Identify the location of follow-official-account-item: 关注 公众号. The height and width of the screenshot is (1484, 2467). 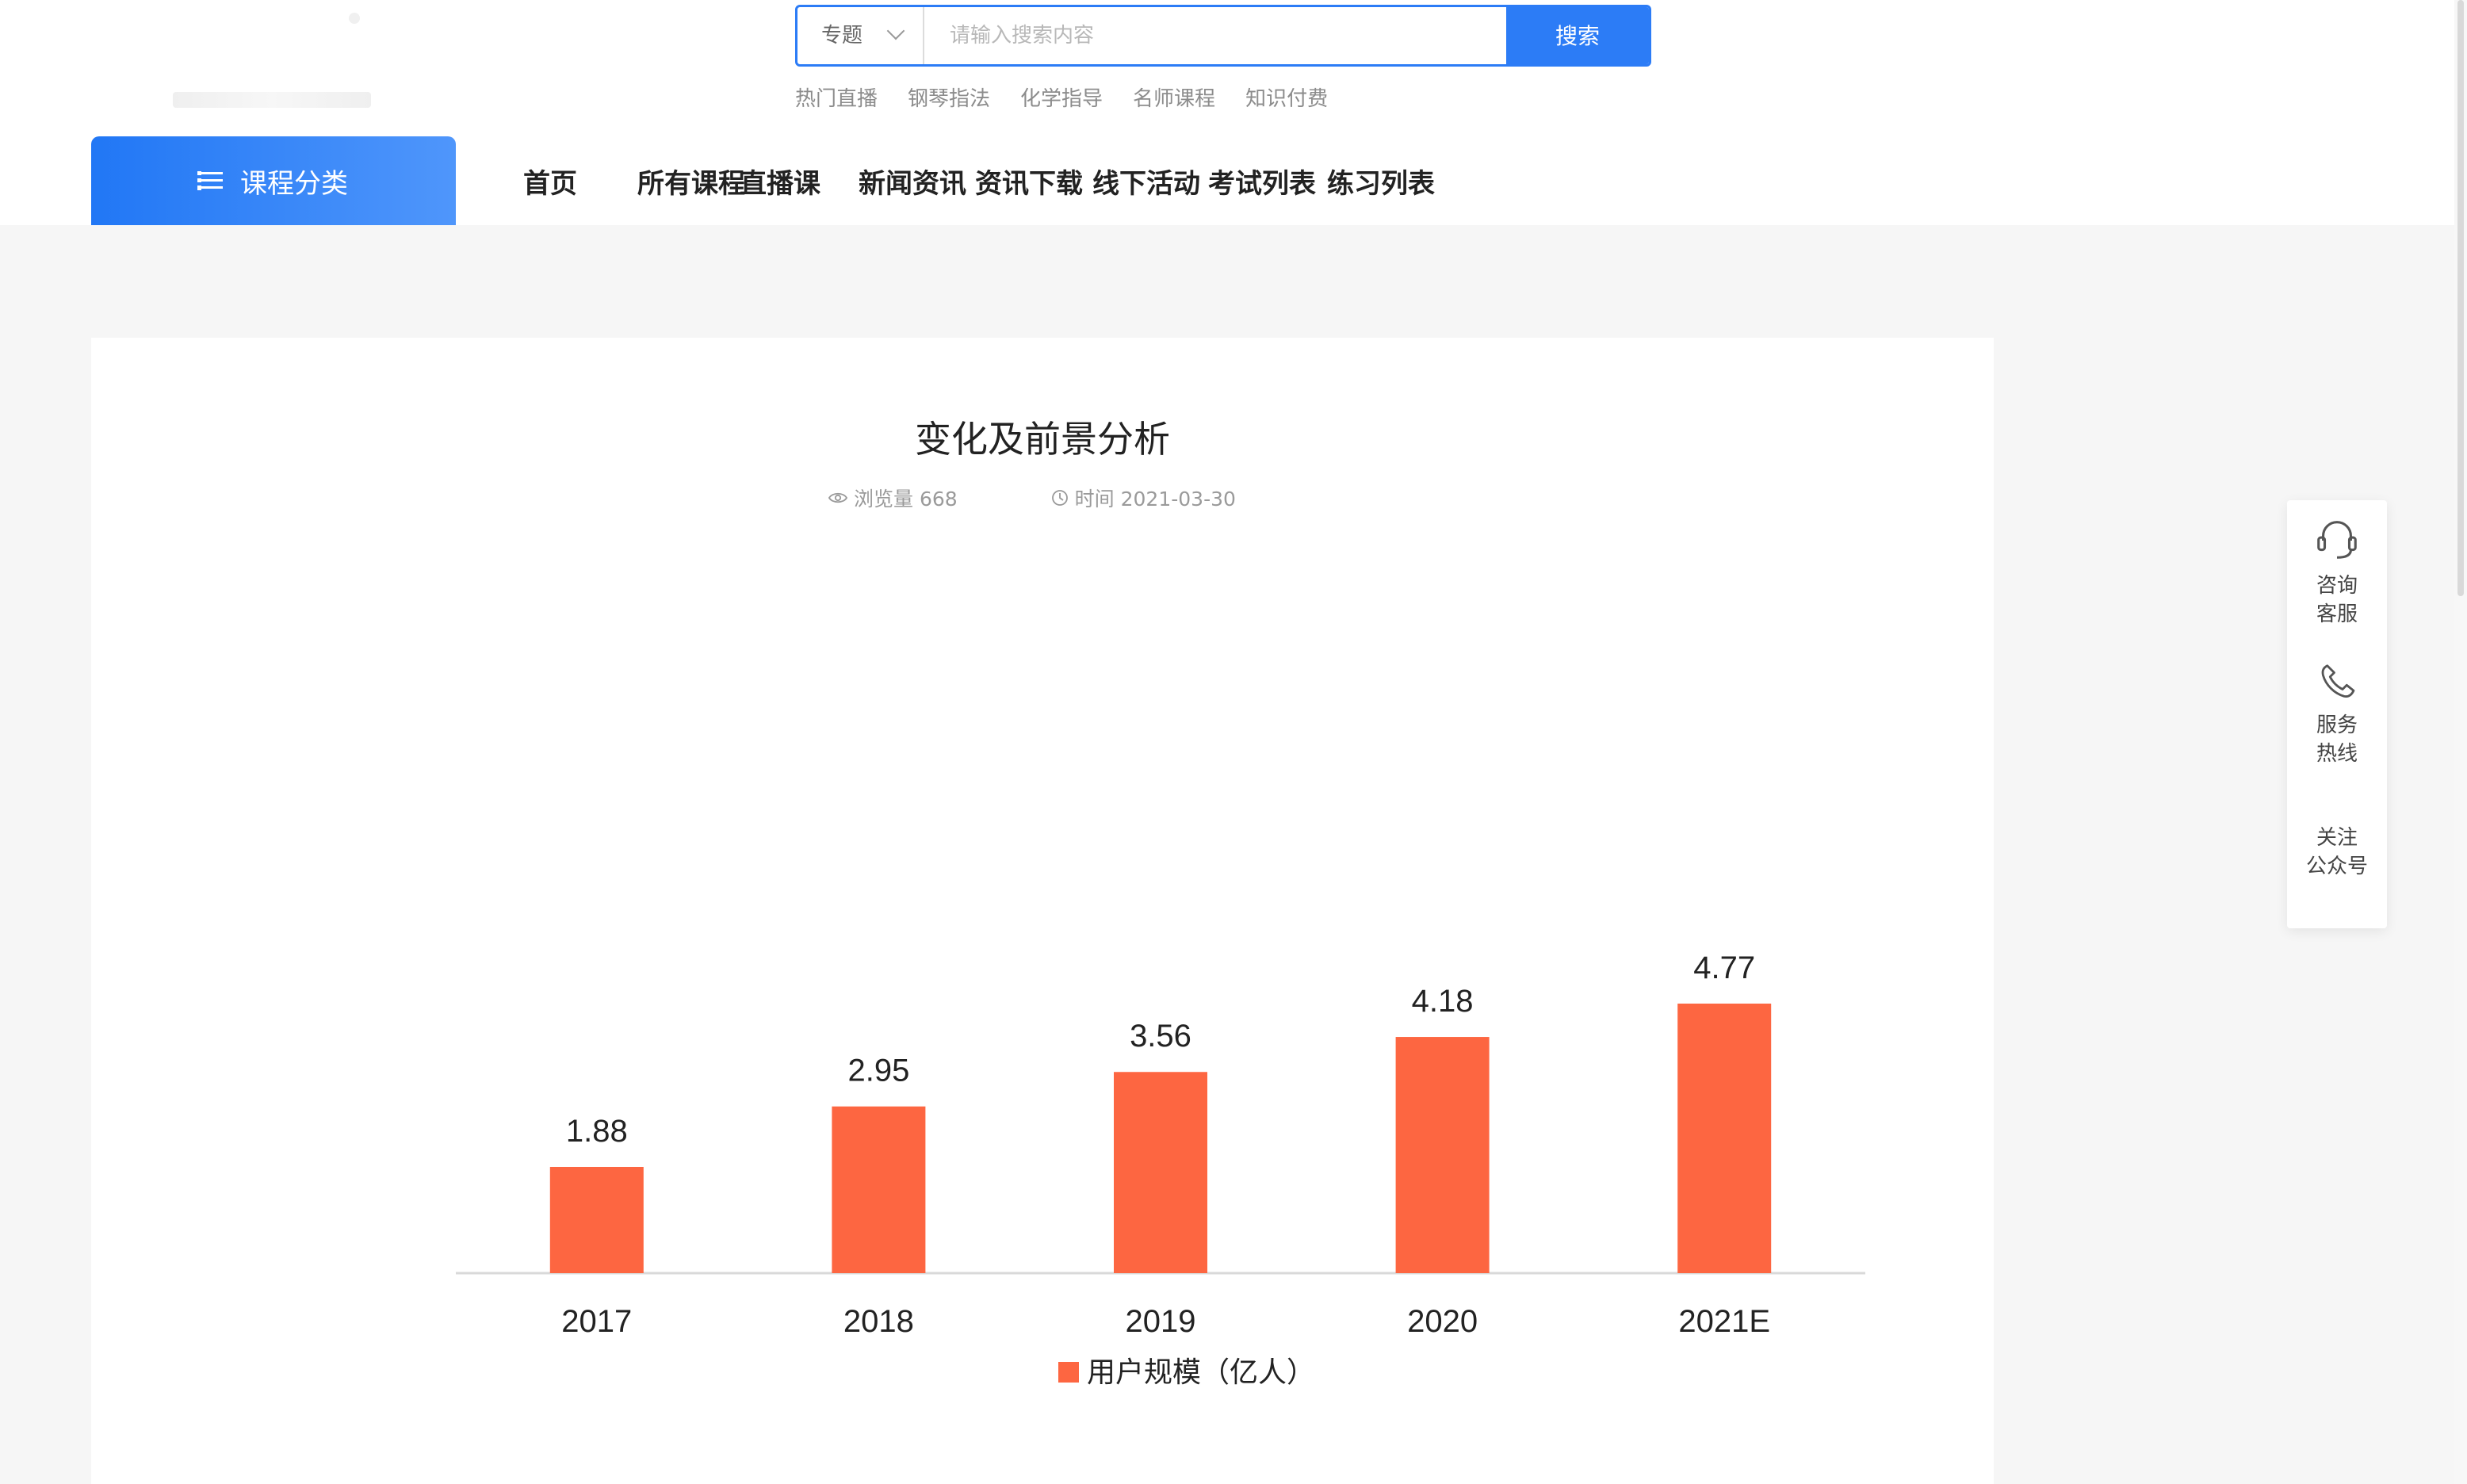
(2337, 852).